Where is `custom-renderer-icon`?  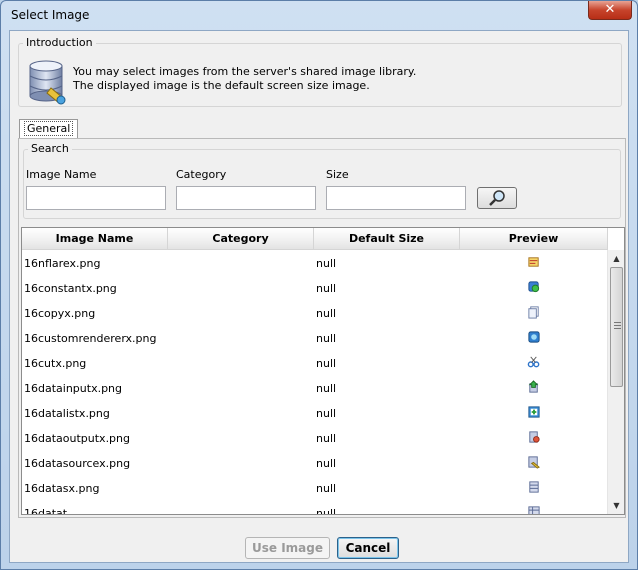 custom-renderer-icon is located at coordinates (534, 337).